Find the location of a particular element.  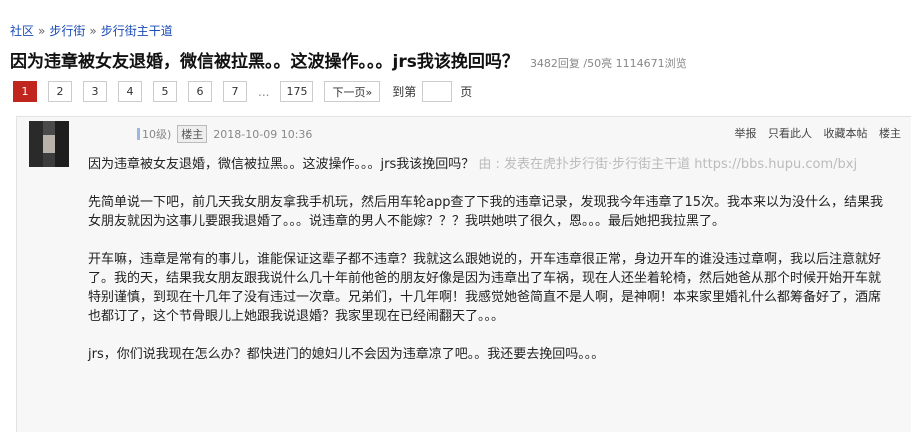

next-page-button: 下一页» is located at coordinates (352, 91).